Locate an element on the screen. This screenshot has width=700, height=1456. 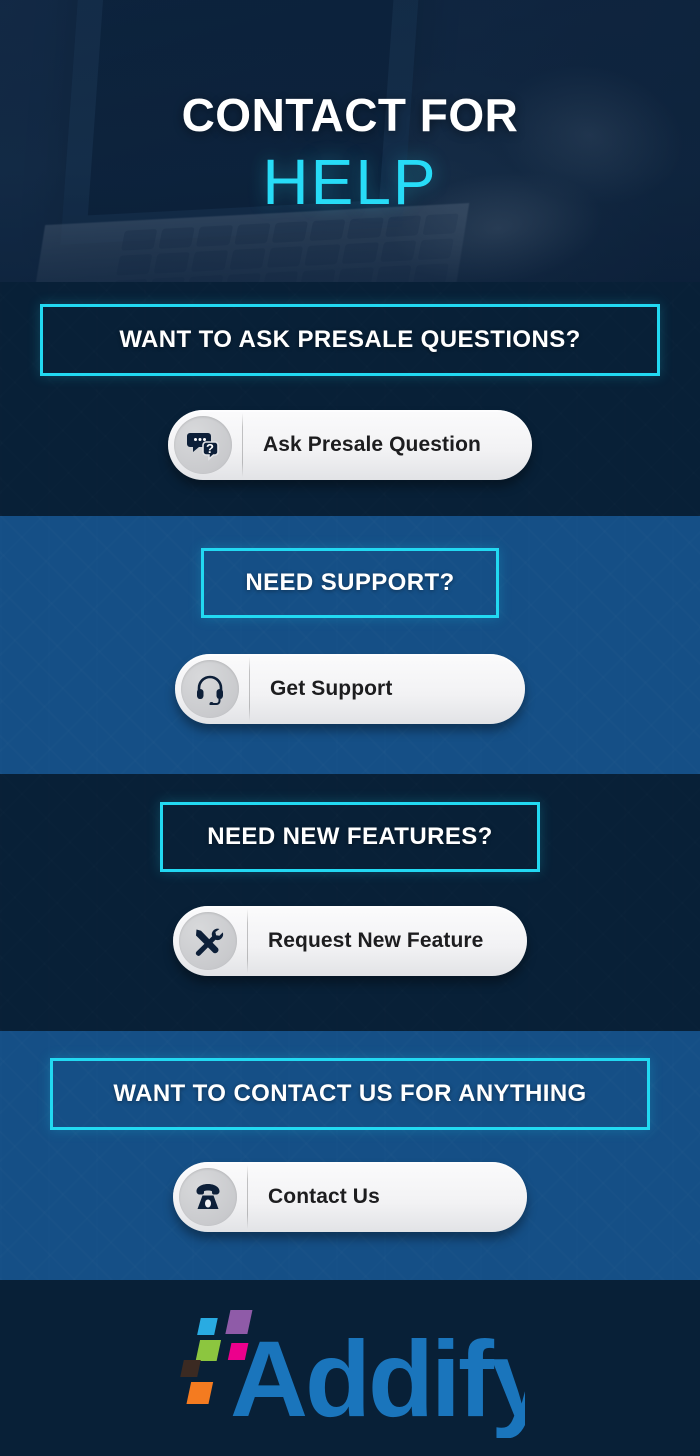
telephone-icon is located at coordinates (208, 1197).